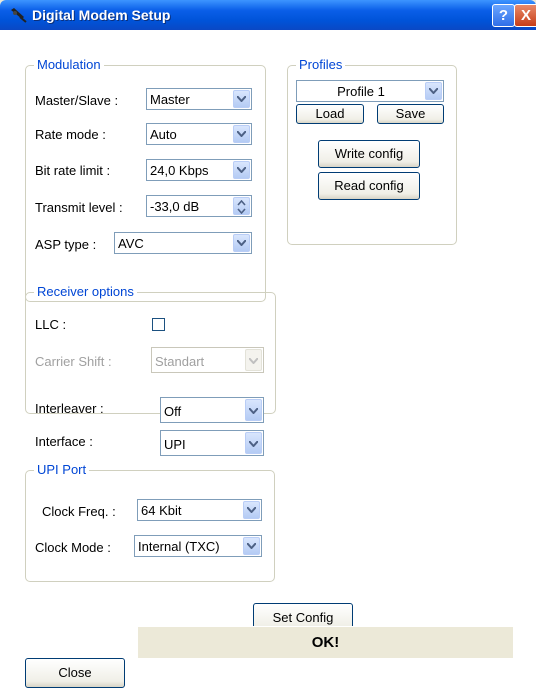  Describe the element at coordinates (69, 64) in the screenshot. I see `modulation-legend: Modulation` at that location.